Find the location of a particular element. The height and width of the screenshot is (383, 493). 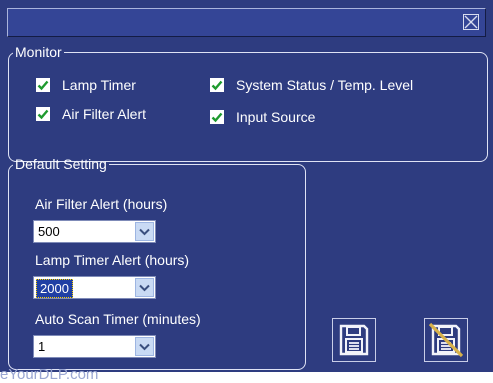

floppy-disk-crossed-icon is located at coordinates (446, 340).